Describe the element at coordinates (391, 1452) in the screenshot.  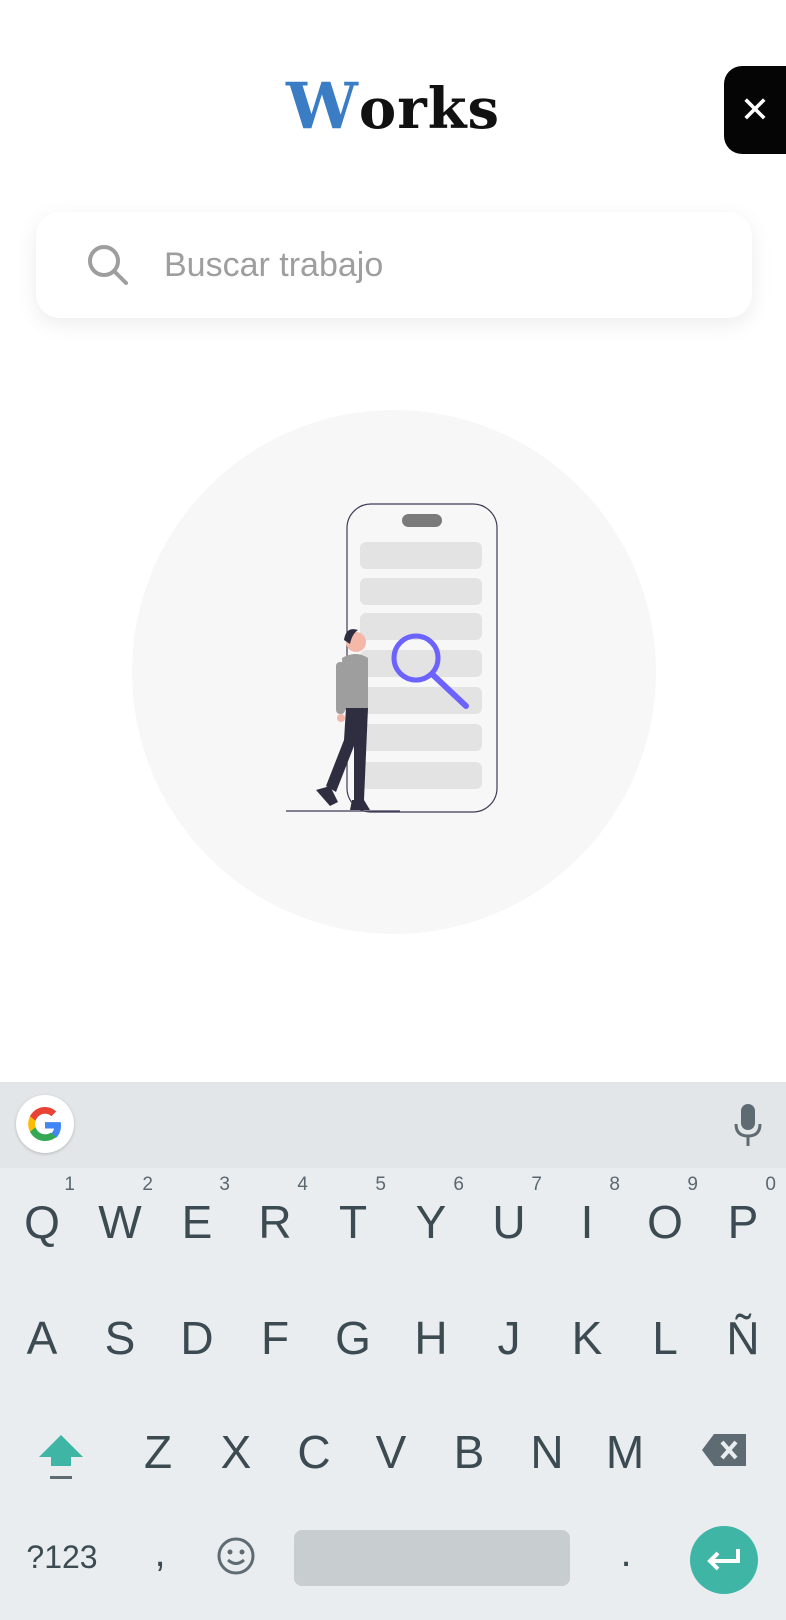
I see `key-v: V` at that location.